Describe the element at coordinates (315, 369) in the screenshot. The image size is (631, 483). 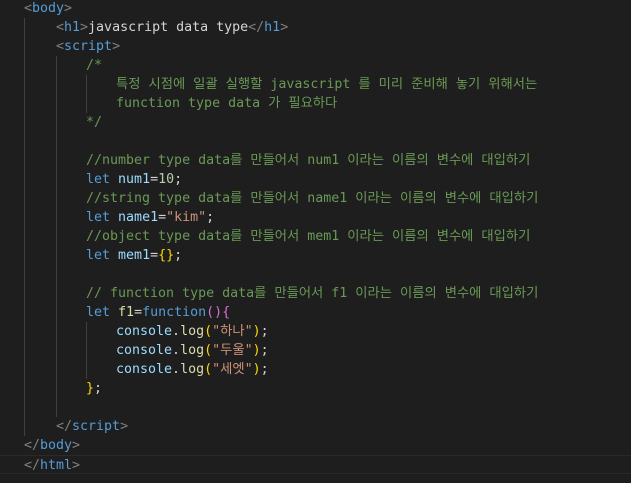
I see `code-line: console.log("세엣");` at that location.